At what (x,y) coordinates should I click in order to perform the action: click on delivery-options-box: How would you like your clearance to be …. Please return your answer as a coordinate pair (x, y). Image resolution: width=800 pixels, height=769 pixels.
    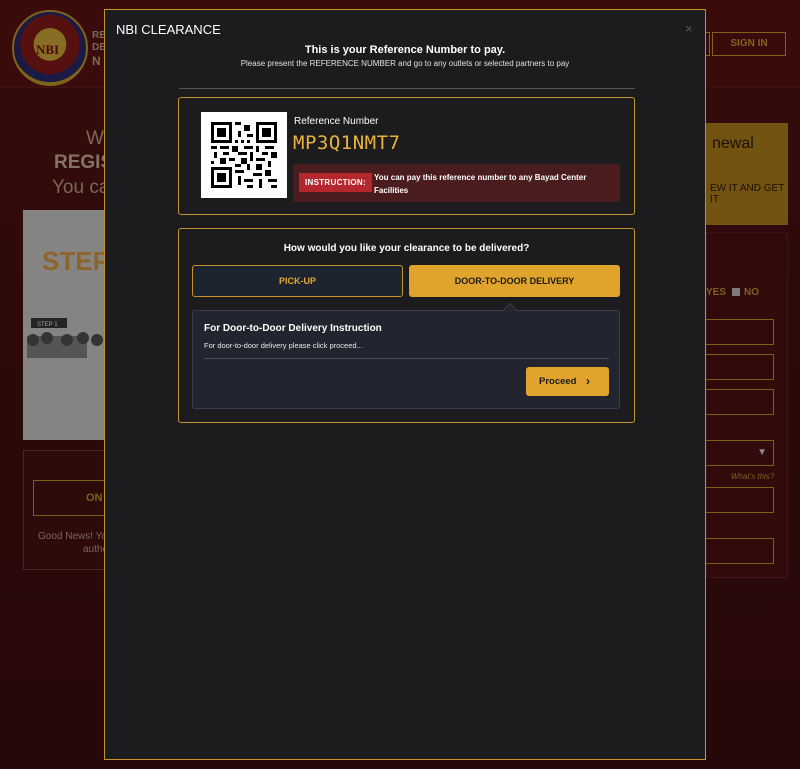
    Looking at the image, I should click on (406, 325).